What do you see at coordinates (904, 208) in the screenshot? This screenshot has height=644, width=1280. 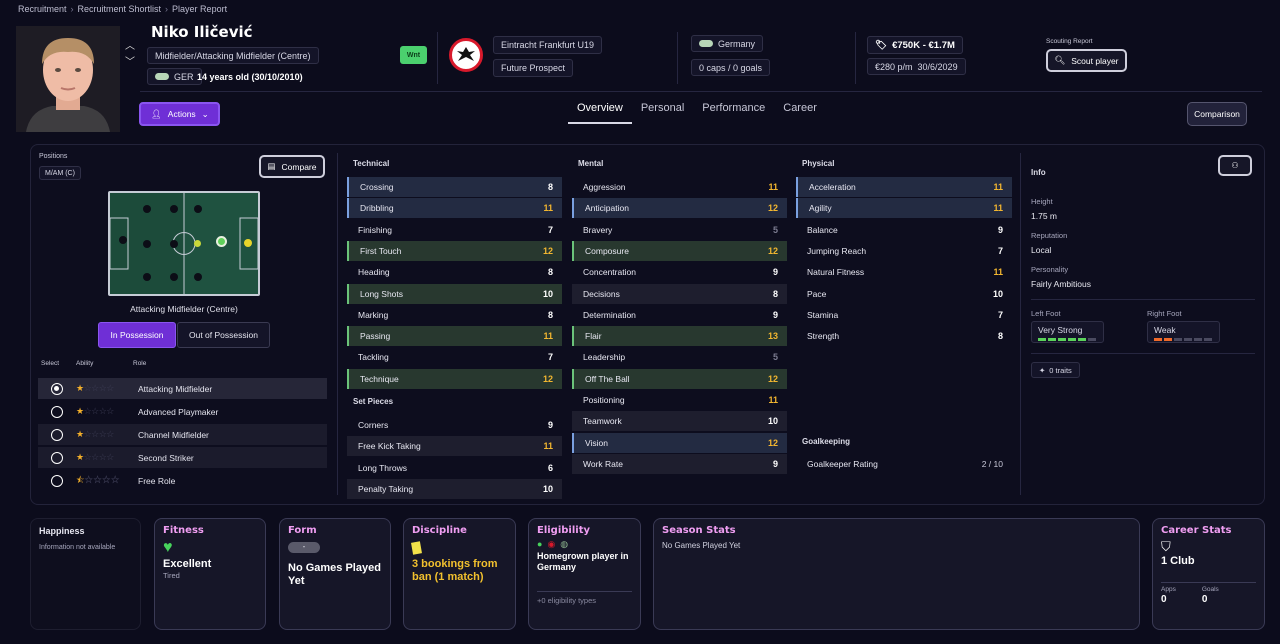 I see `attribute-row: Agility 11` at bounding box center [904, 208].